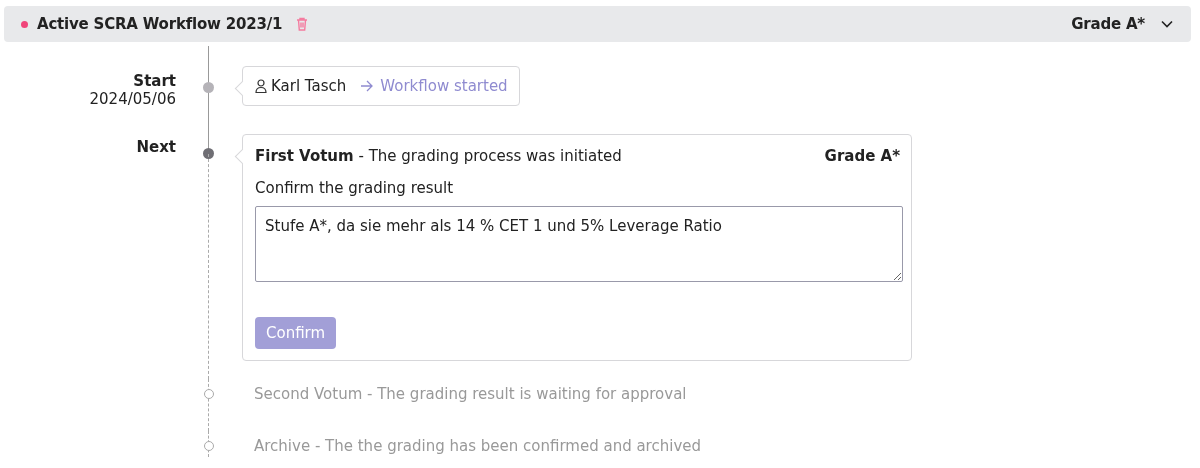 This screenshot has height=468, width=1200. What do you see at coordinates (132, 99) in the screenshot?
I see `step-date: 2024/05/06` at bounding box center [132, 99].